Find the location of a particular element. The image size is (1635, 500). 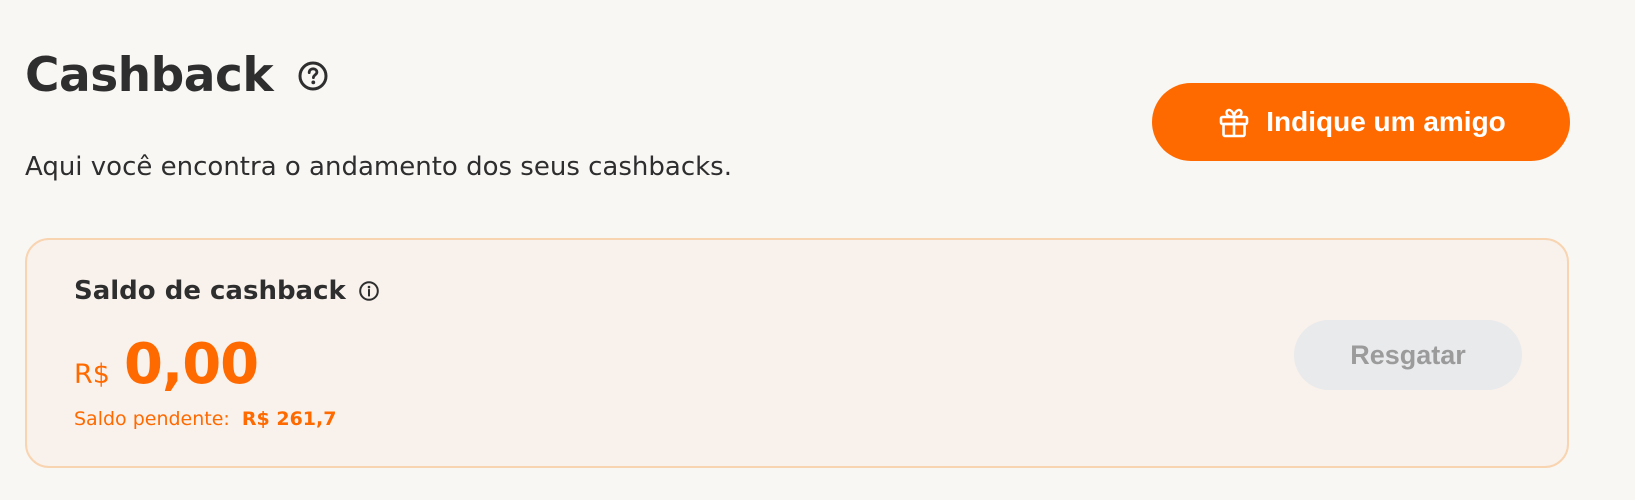

refer-friend-label: Indique um amigo is located at coordinates (1386, 121).